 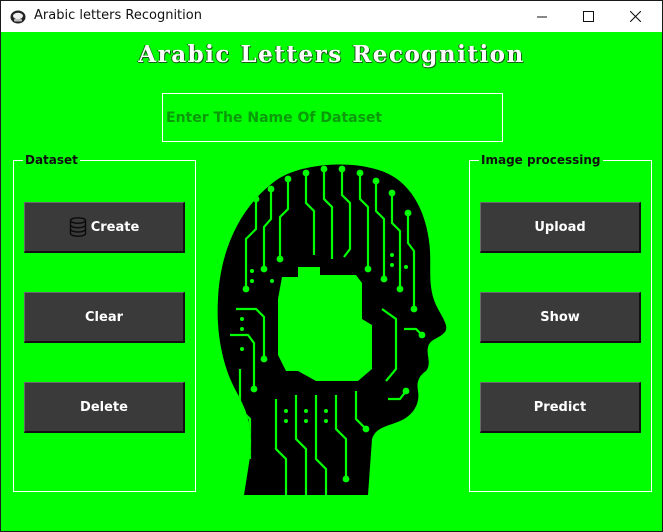 I want to click on app-logo-icon, so click(x=18, y=17).